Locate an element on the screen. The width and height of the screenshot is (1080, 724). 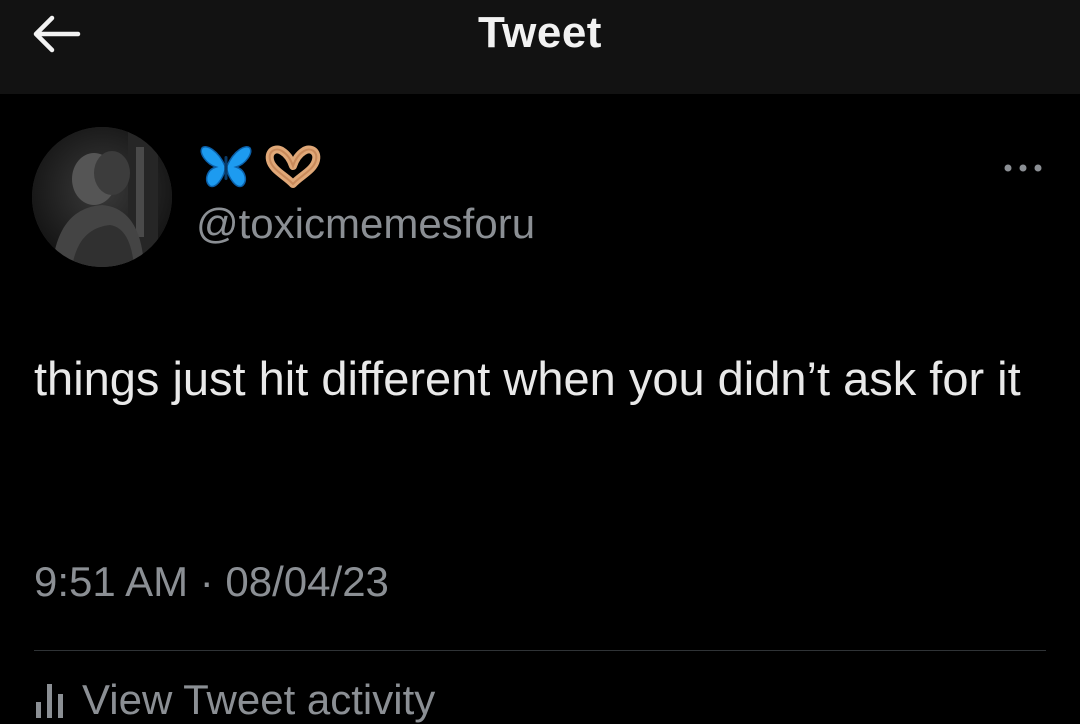
heart-hands-emoji-icon is located at coordinates (293, 166).